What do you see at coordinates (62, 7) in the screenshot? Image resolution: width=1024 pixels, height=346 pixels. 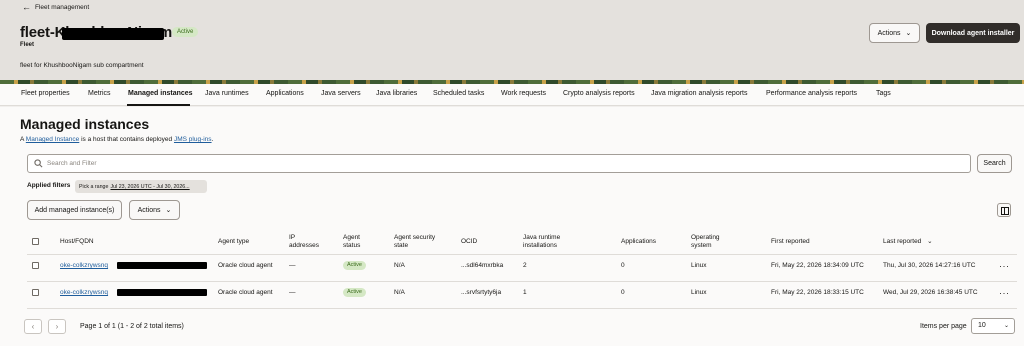 I see `back-link-label: Fleet management` at bounding box center [62, 7].